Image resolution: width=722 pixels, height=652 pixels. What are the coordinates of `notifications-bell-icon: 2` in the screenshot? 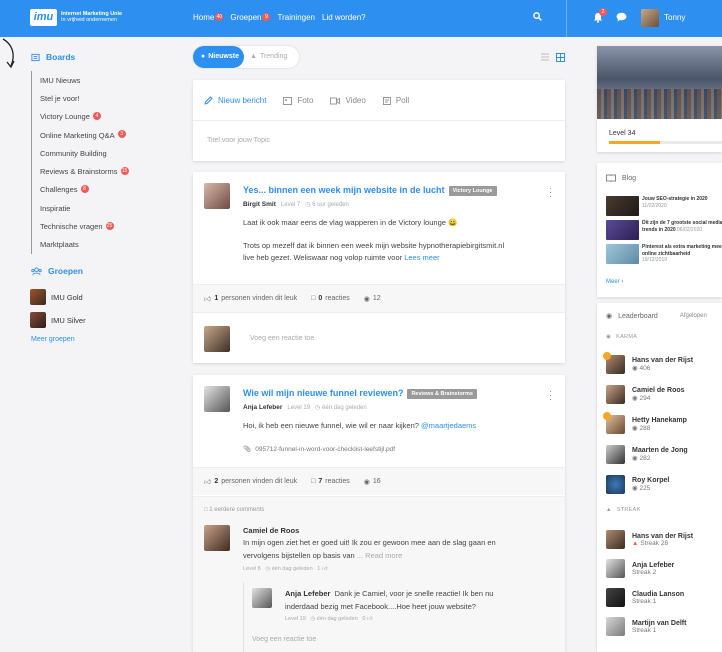 It's located at (600, 16).